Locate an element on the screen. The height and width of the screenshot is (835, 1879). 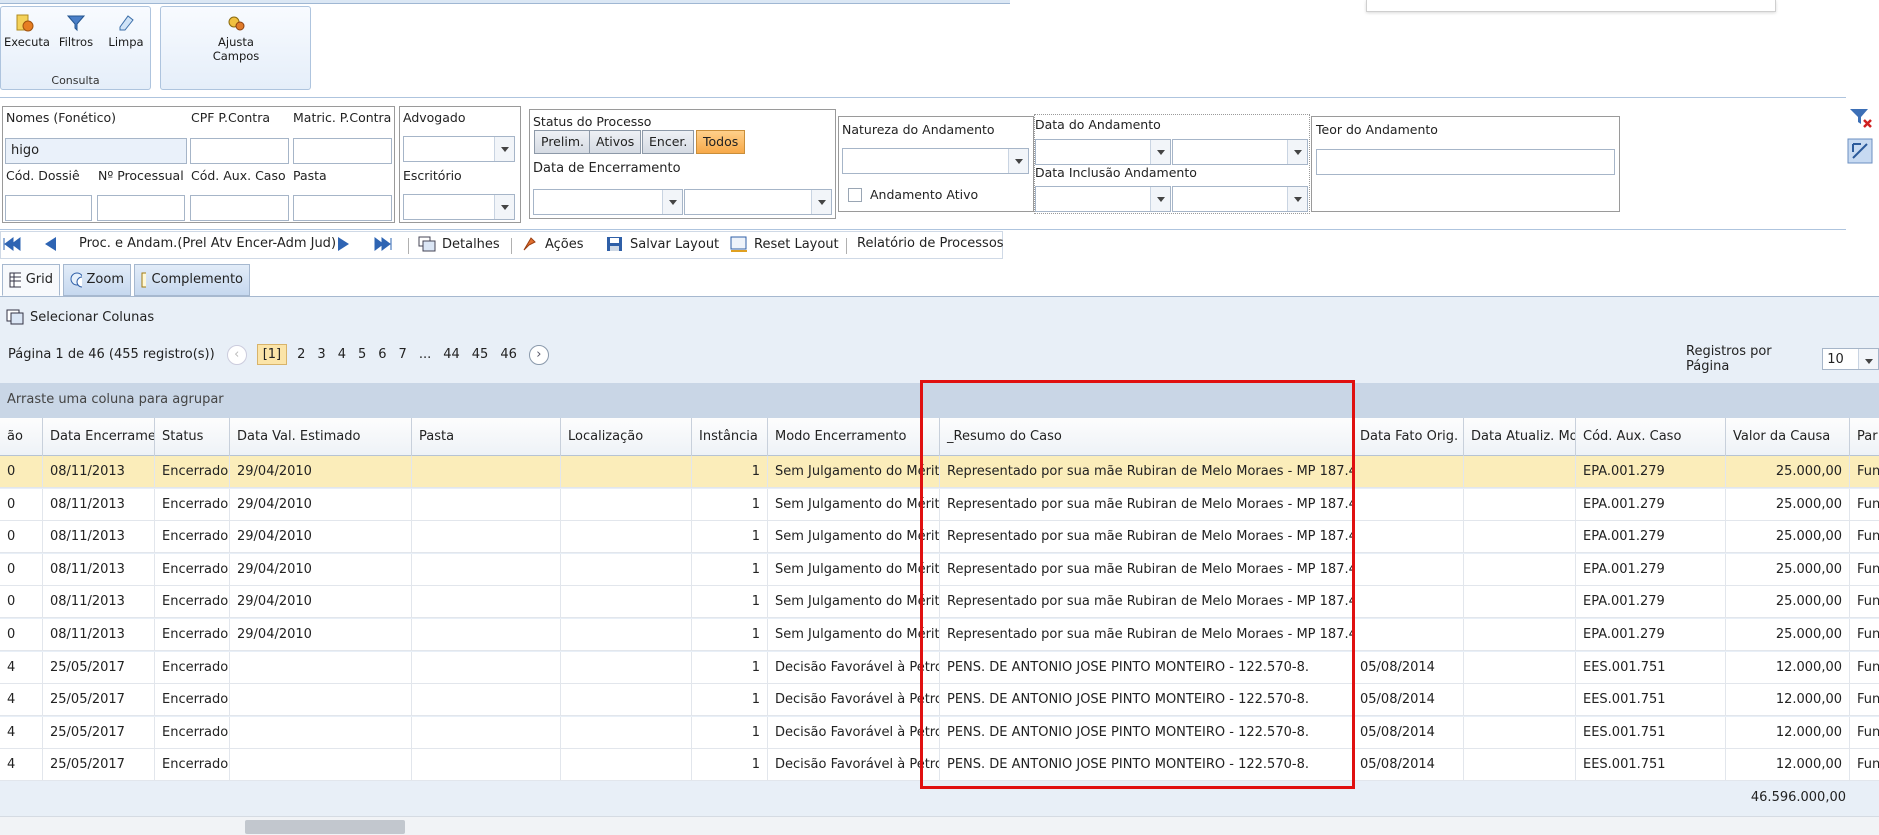
valor-causa-total: 46.596.000,00 is located at coordinates (1798, 797).